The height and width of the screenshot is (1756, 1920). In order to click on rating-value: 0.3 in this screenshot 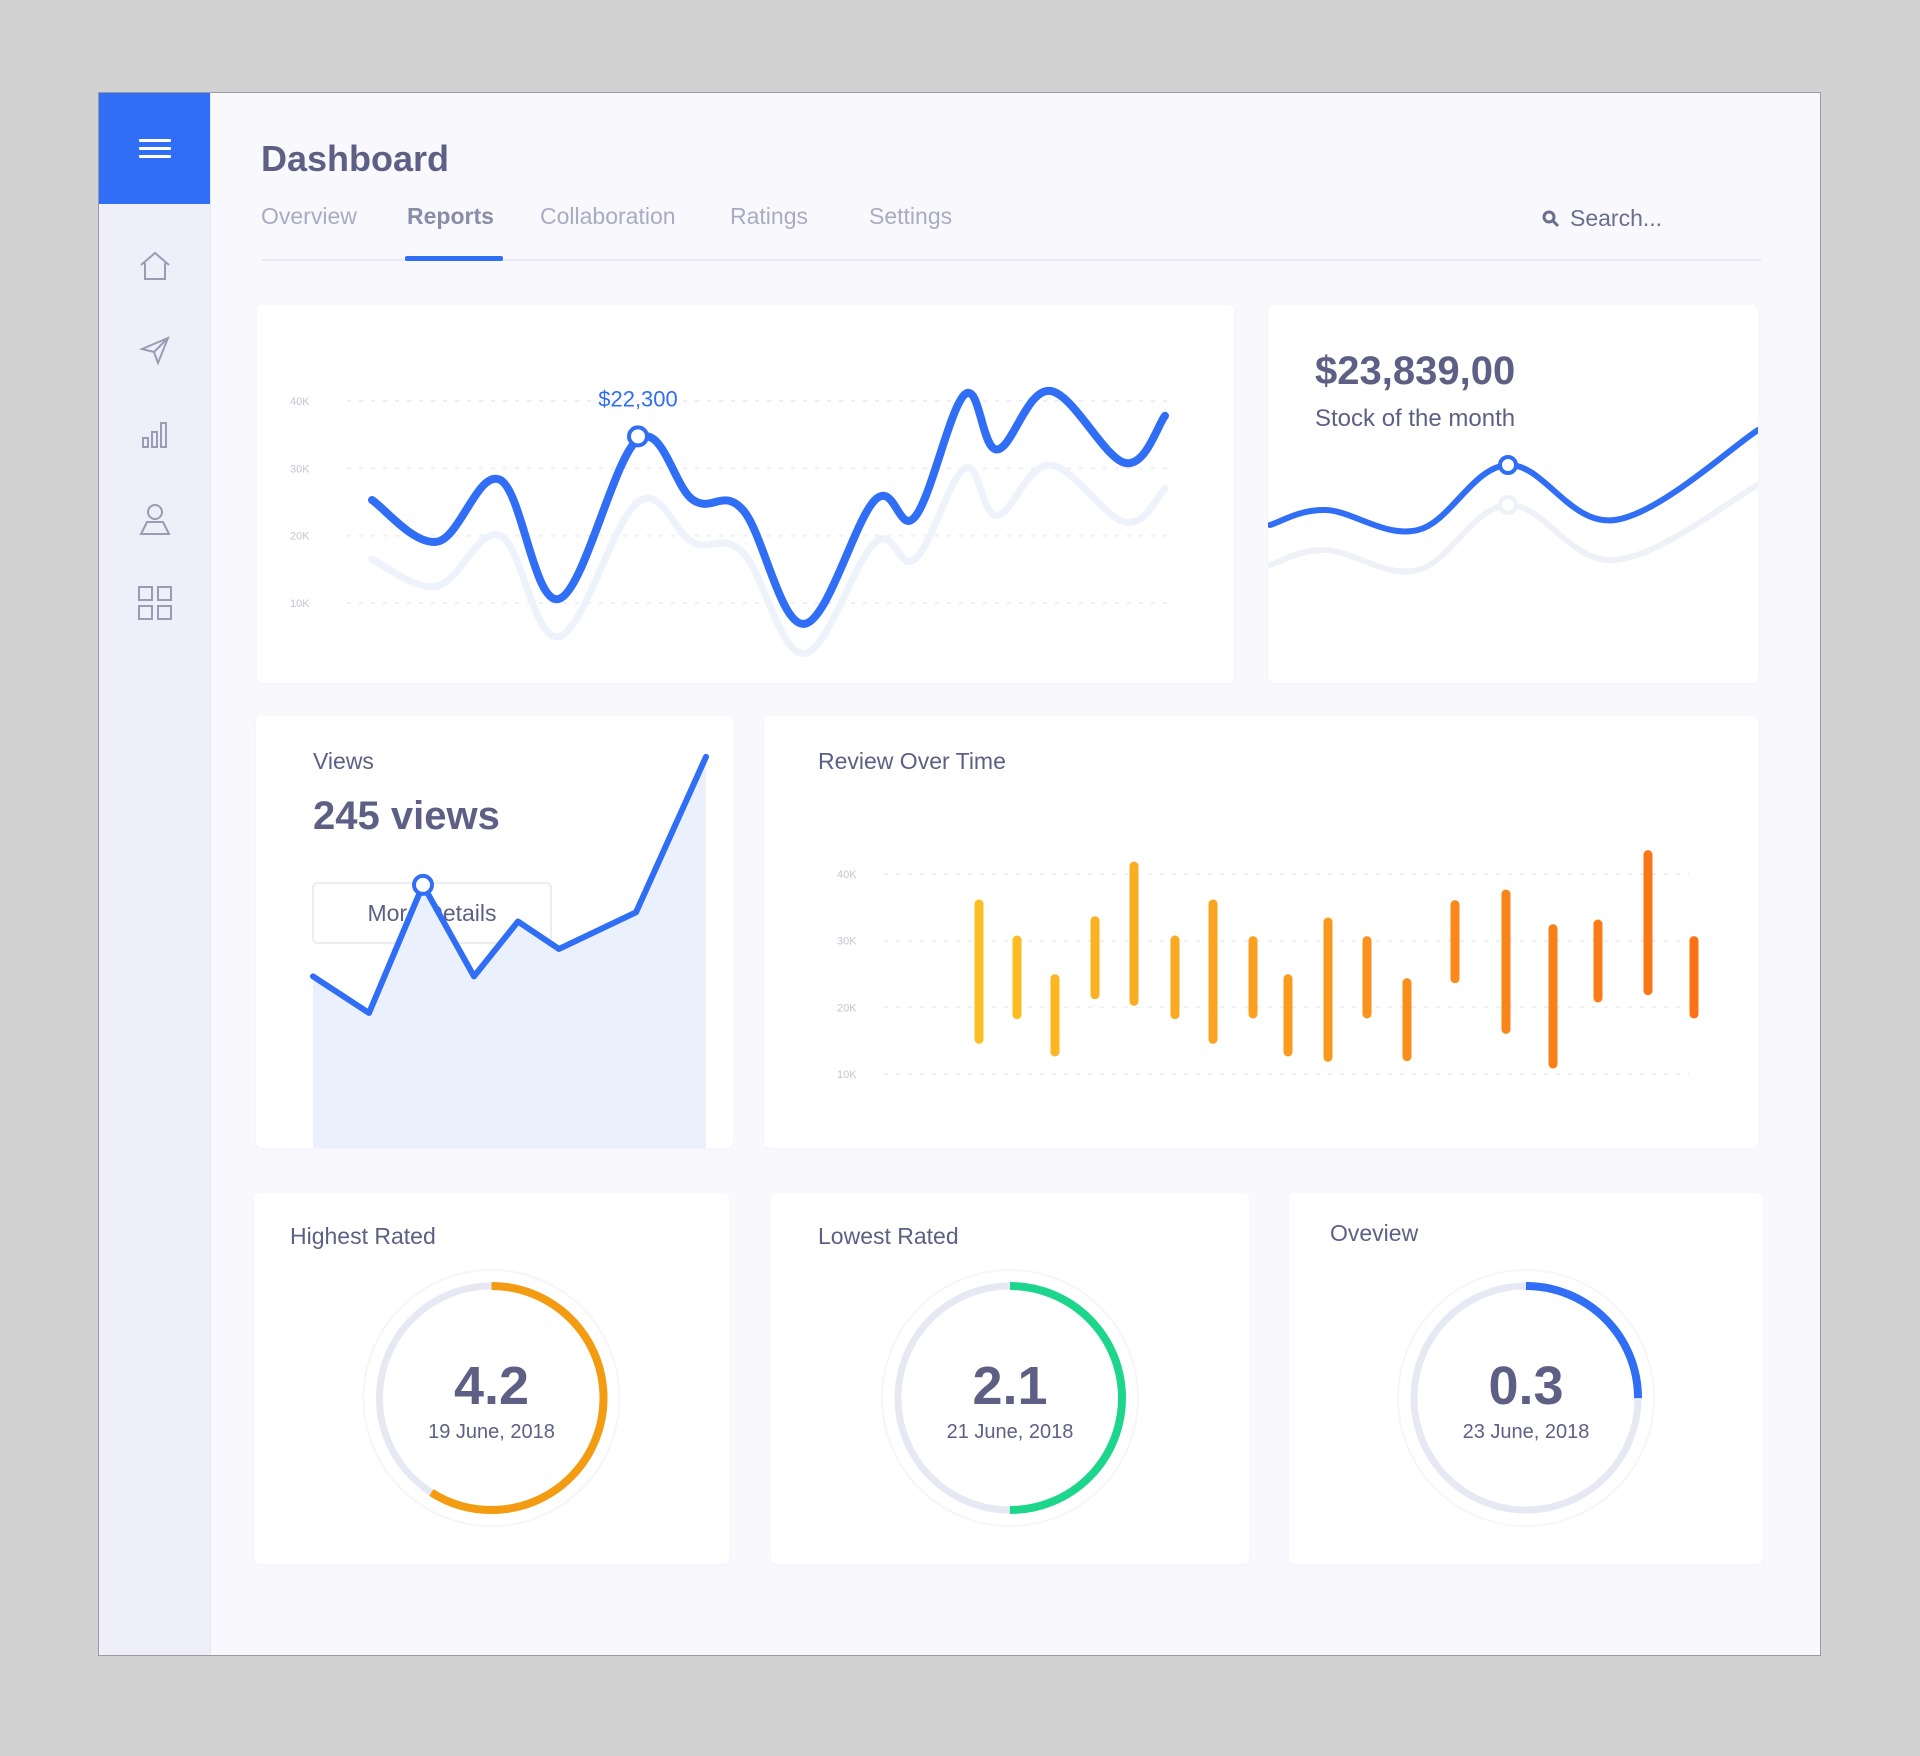, I will do `click(1526, 1386)`.